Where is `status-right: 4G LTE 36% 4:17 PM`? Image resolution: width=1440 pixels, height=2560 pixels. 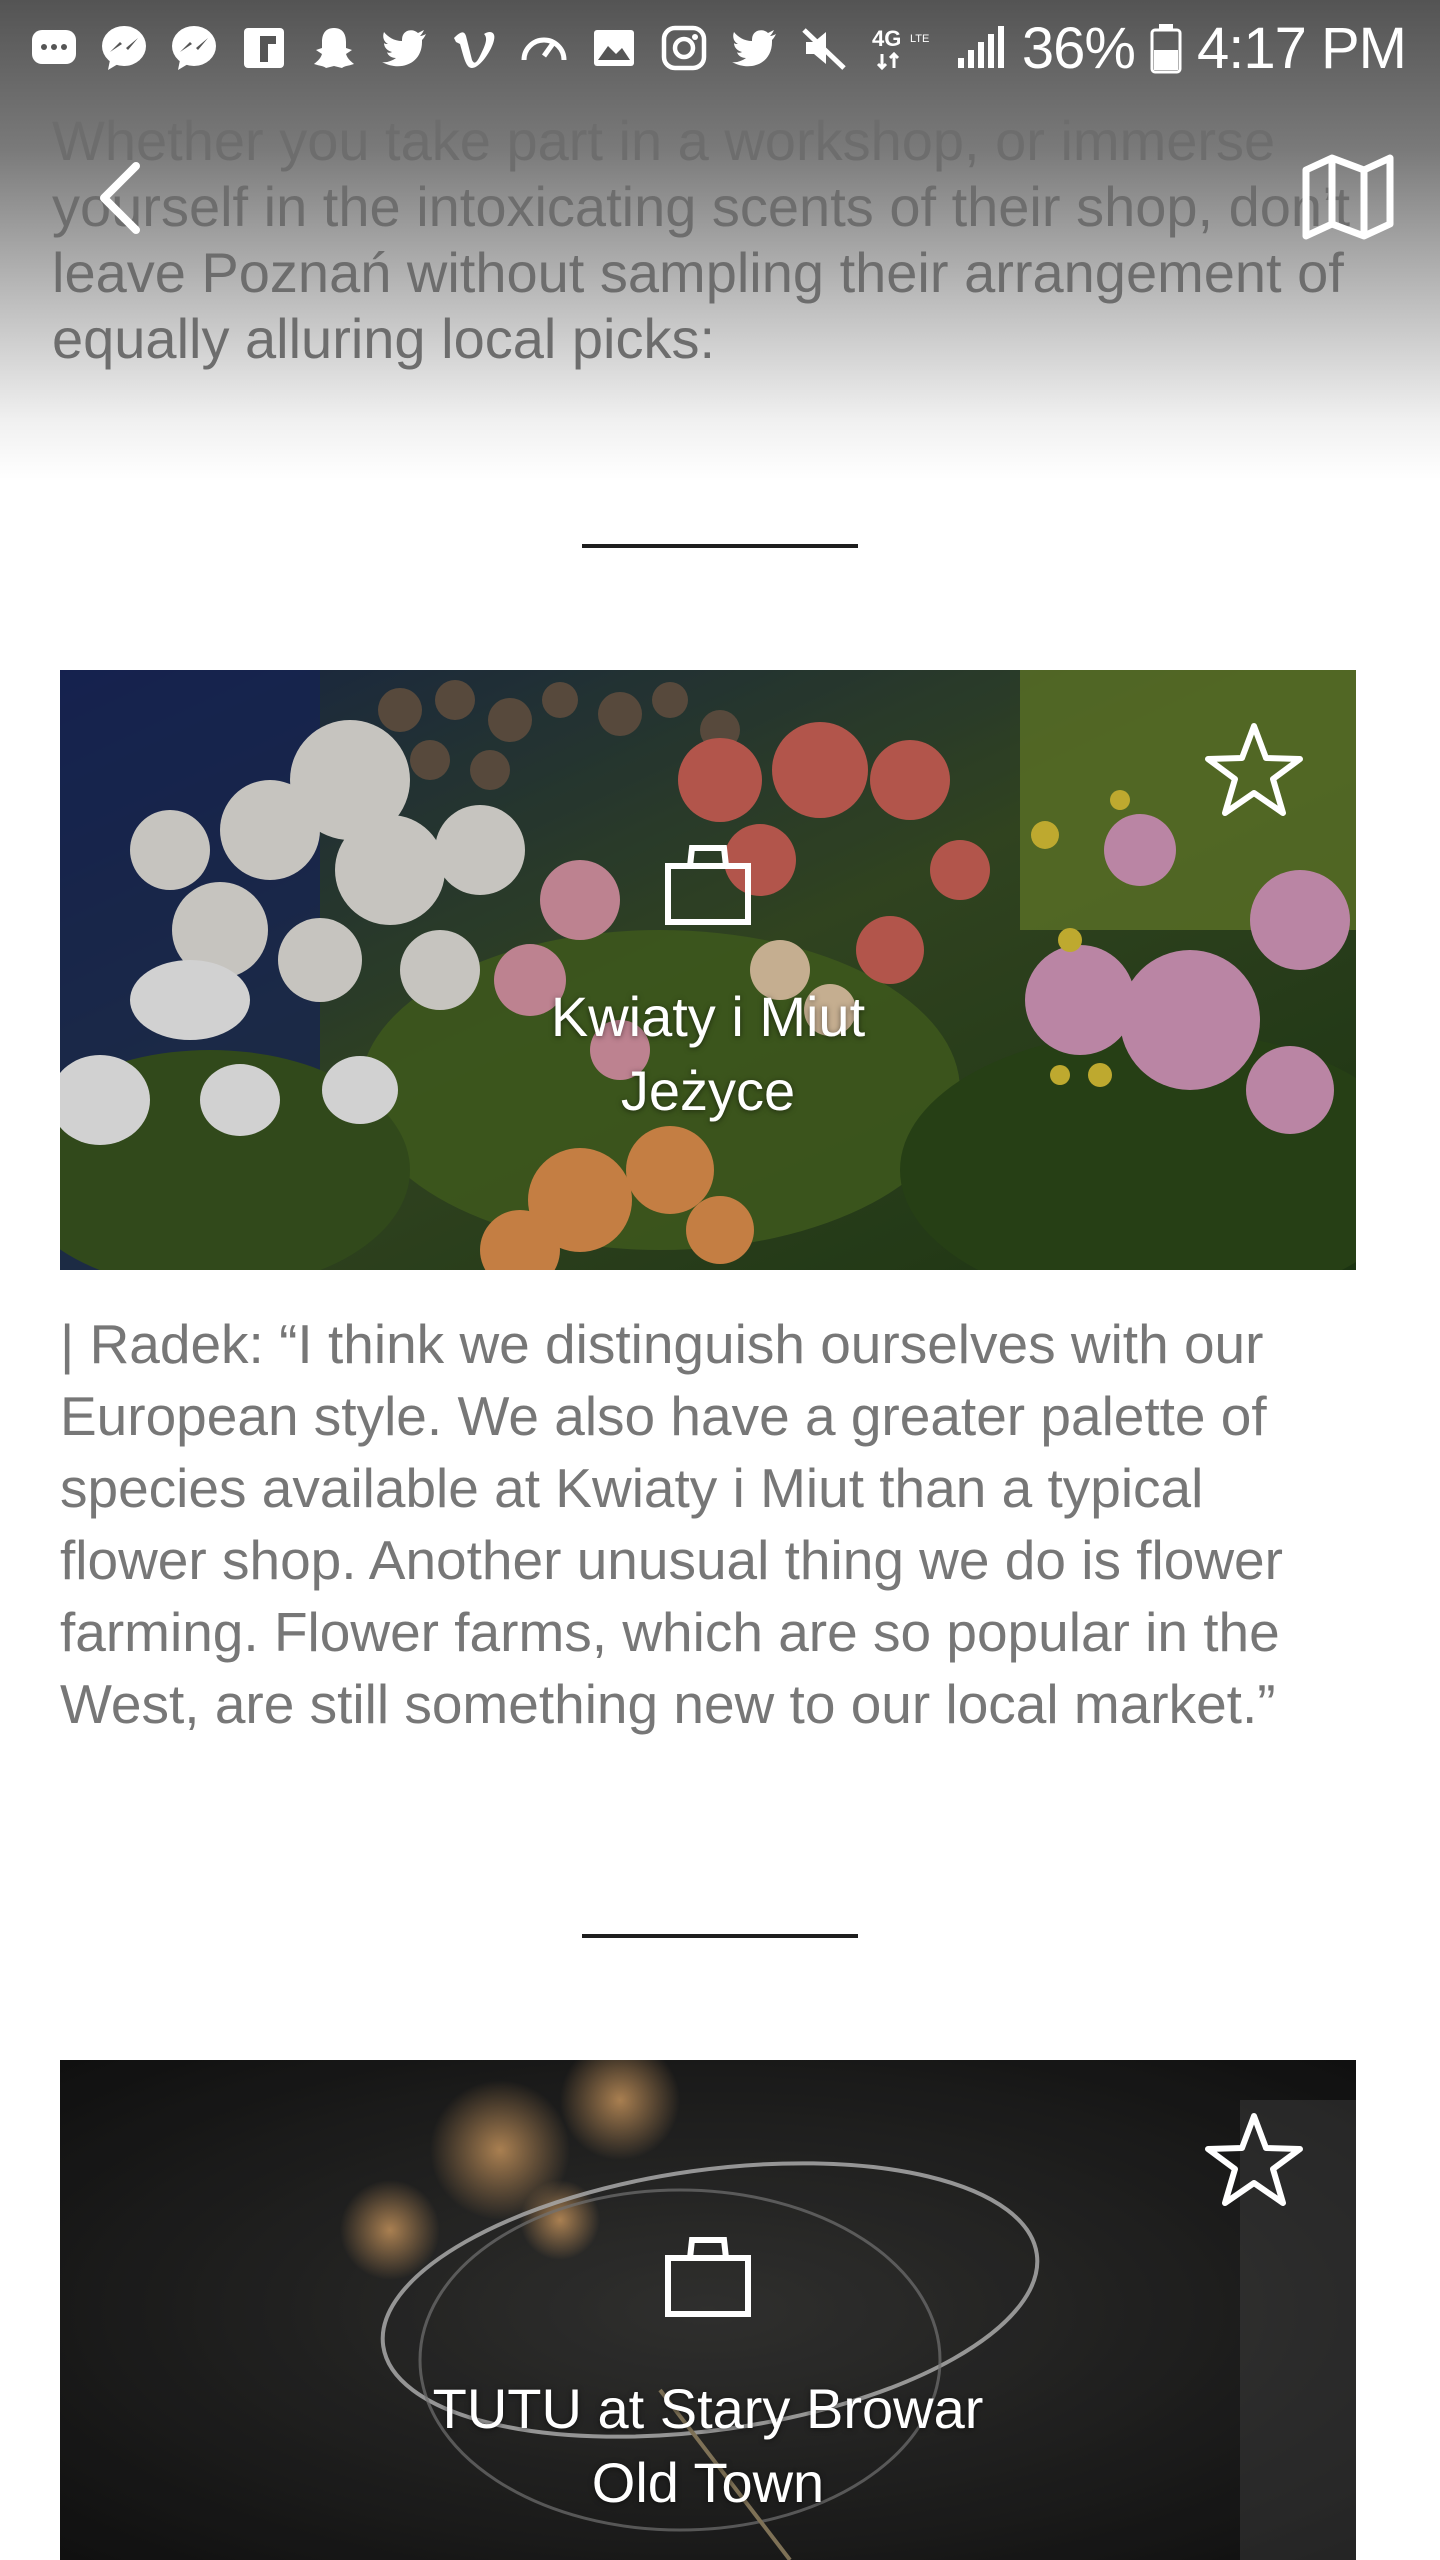
status-right: 4G LTE 36% 4:17 PM is located at coordinates (1138, 48).